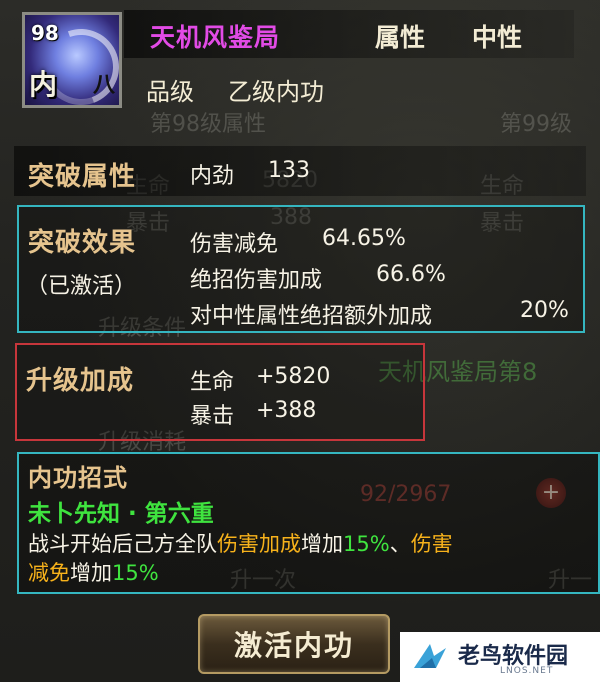 The image size is (600, 682). Describe the element at coordinates (400, 544) in the screenshot. I see `desc-text: 、` at that location.